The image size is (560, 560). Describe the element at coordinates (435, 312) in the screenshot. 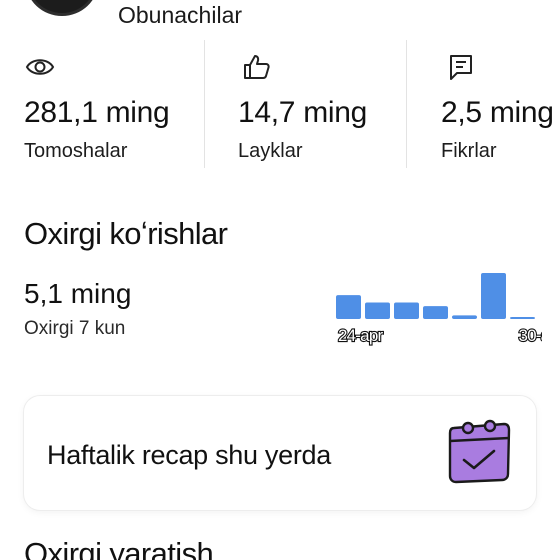

I see `chart-bar-27-apr` at that location.